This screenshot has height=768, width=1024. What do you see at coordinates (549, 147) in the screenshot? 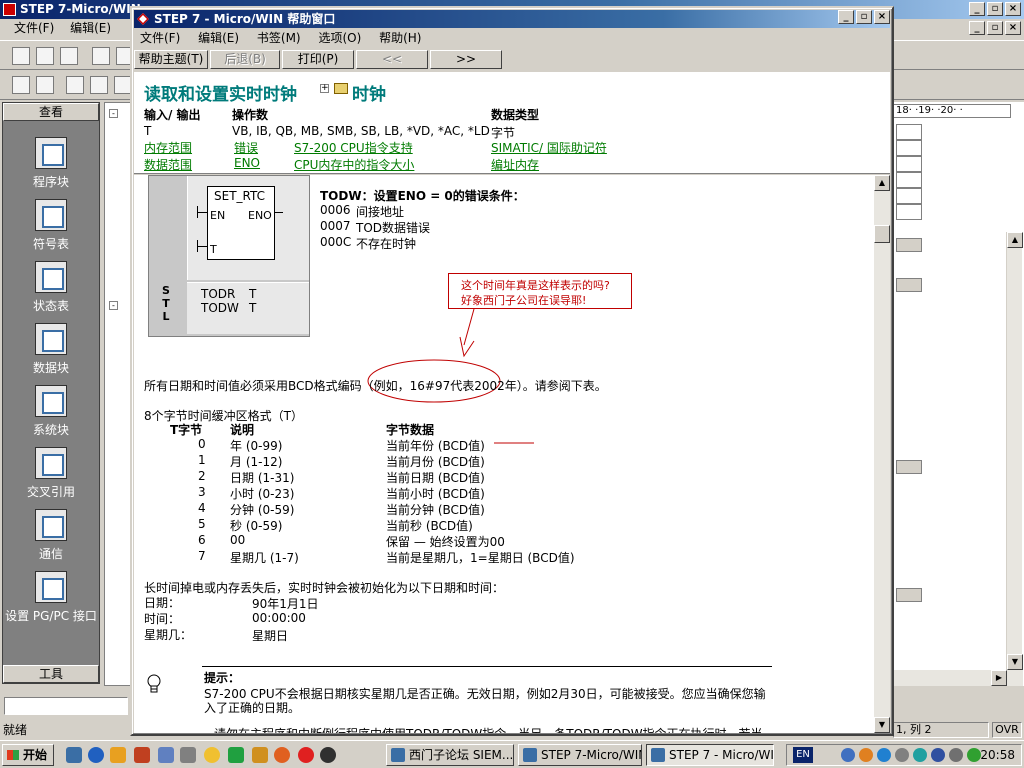
I see `simatic-mnemonic-link: SIMATIC/ 国际助记符` at bounding box center [549, 147].